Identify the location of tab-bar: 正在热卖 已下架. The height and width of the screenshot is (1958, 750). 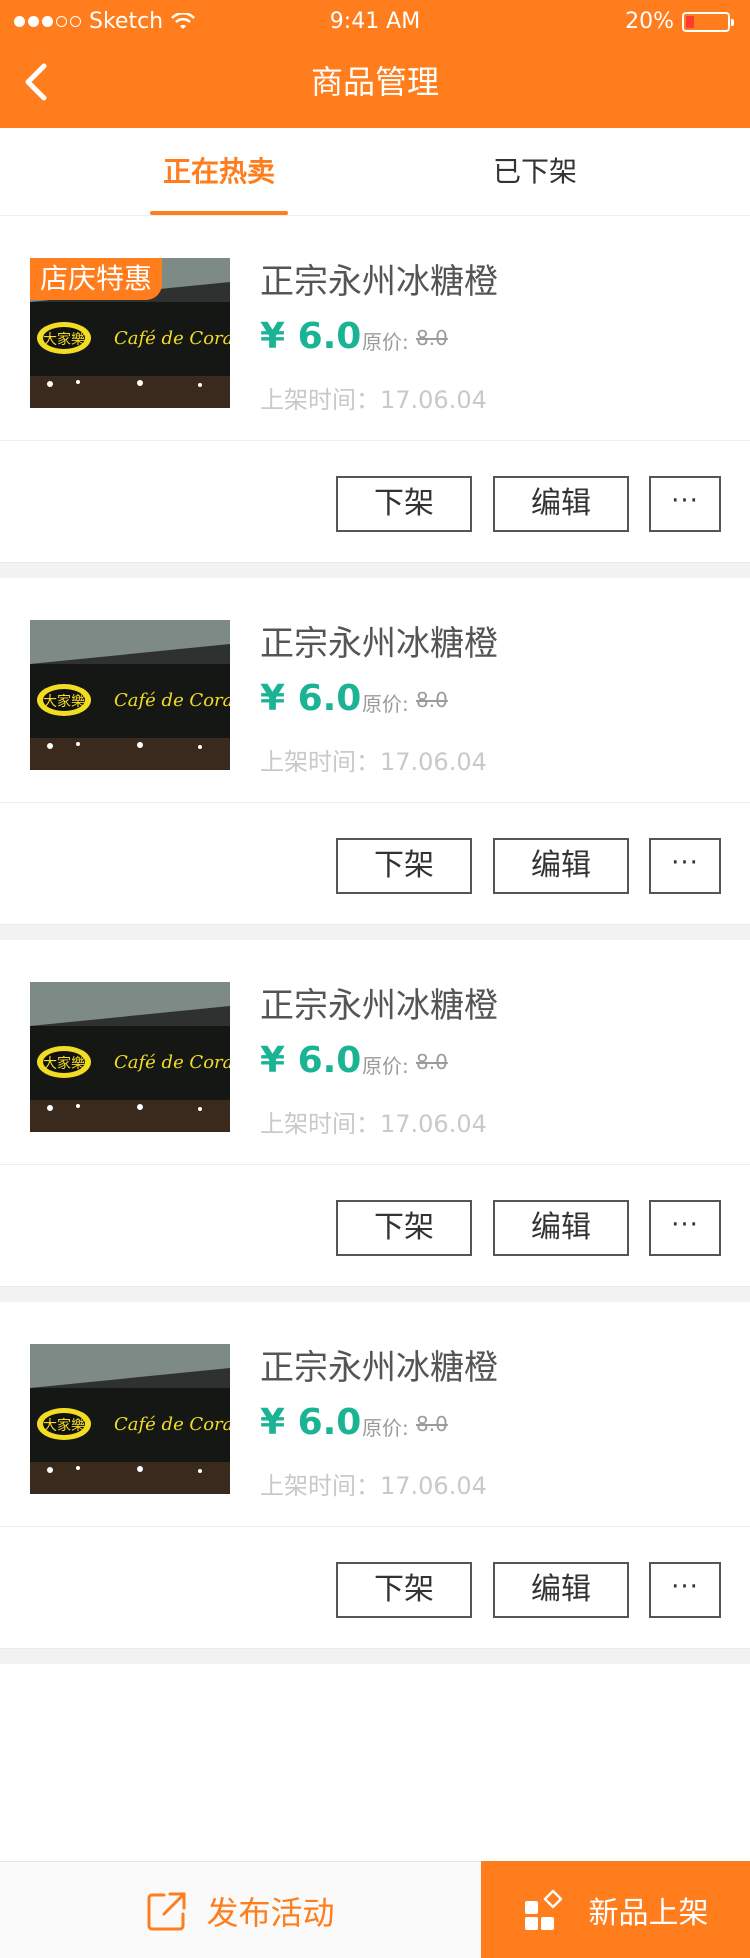
(375, 172).